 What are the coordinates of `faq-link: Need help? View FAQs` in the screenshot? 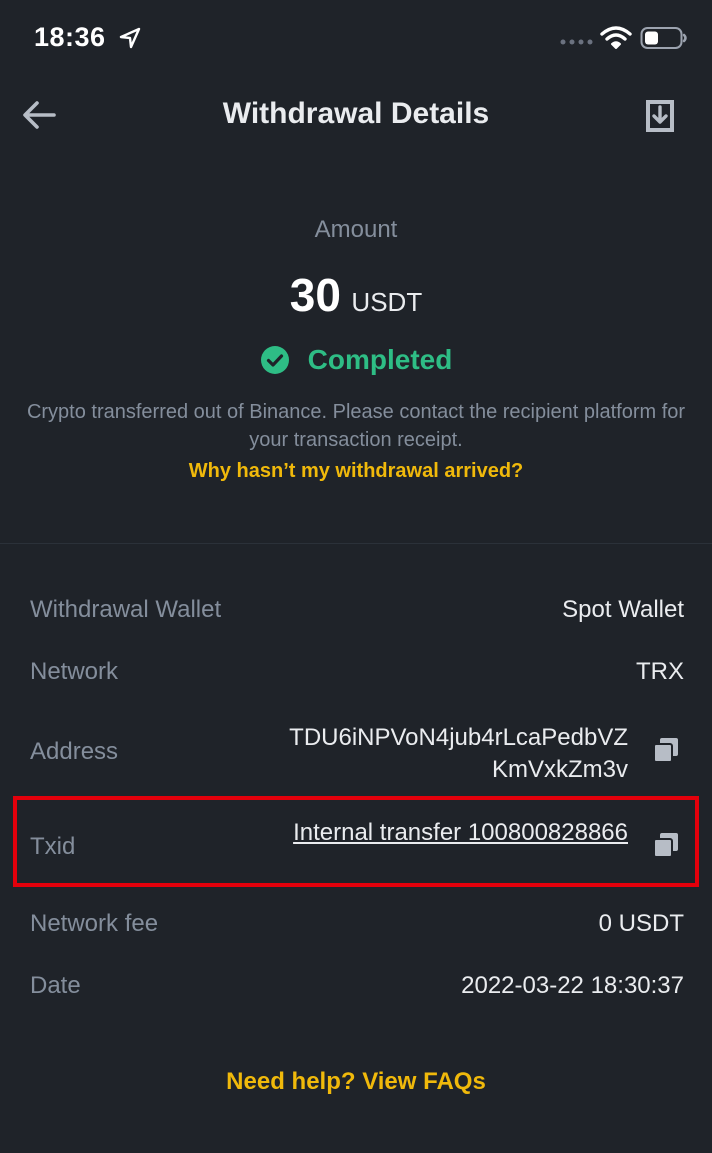 It's located at (356, 1082).